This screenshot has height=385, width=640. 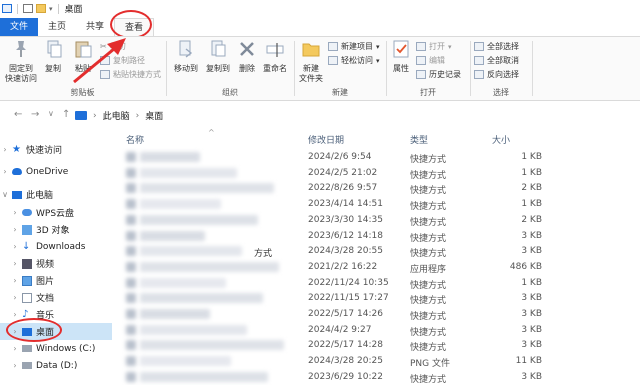 What do you see at coordinates (34, 330) in the screenshot?
I see `highlight-circle-desktop` at bounding box center [34, 330].